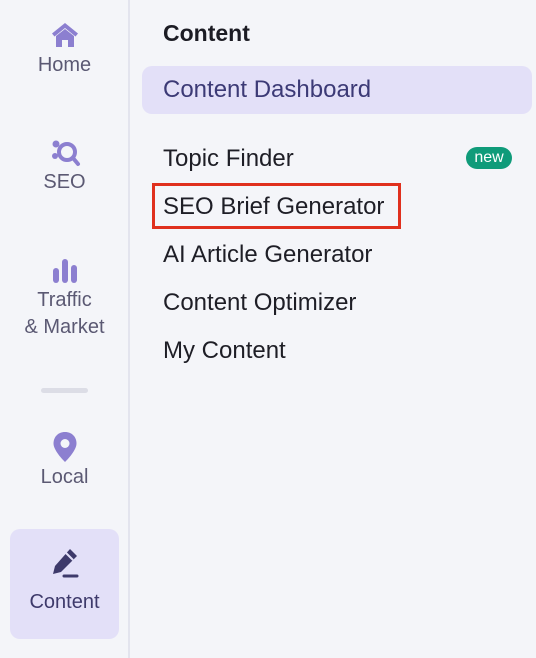  What do you see at coordinates (65, 270) in the screenshot?
I see `bar-chart-icon` at bounding box center [65, 270].